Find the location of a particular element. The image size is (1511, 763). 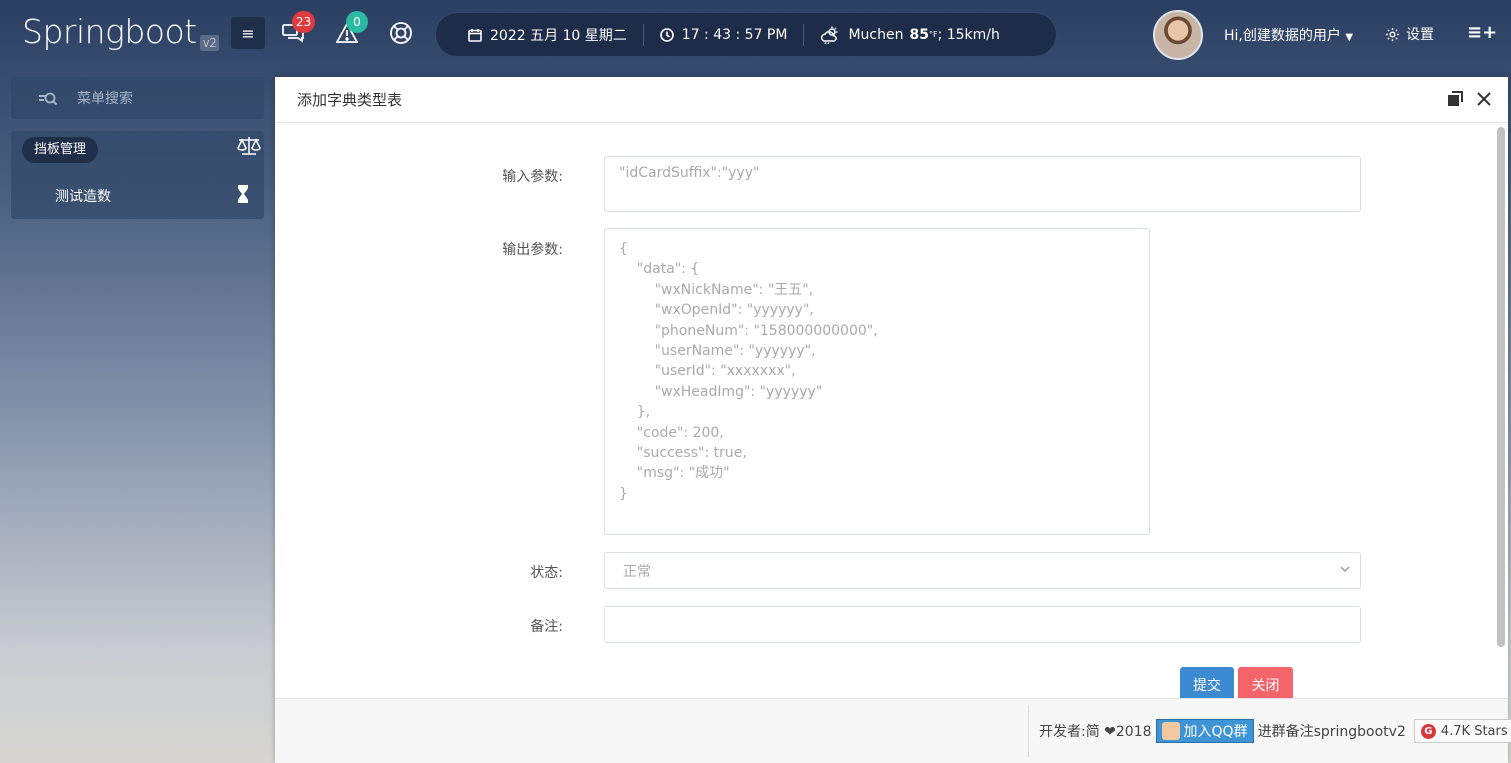

user-greeting: Hi,创建数据的用户 is located at coordinates (1282, 36).